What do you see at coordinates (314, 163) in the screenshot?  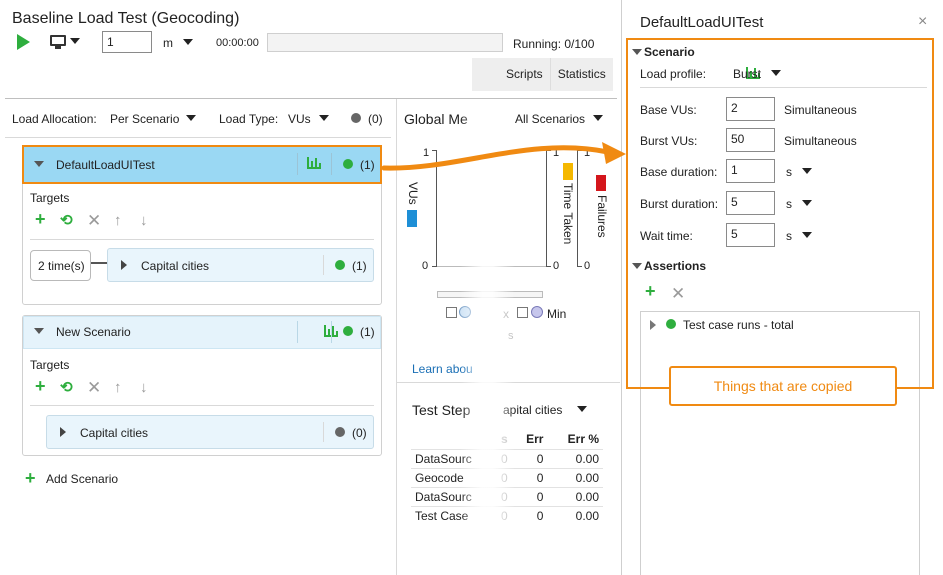 I see `chart-icon` at bounding box center [314, 163].